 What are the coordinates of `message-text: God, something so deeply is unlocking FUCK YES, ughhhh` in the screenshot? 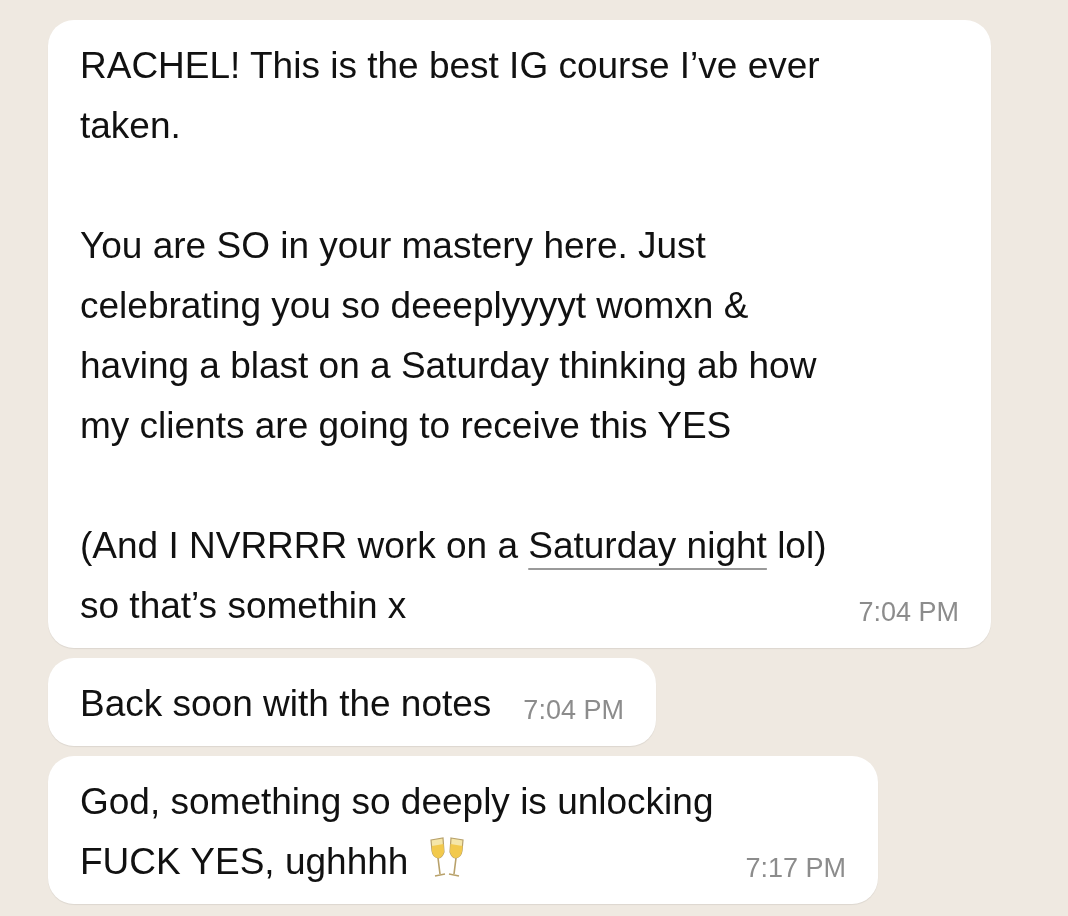 It's located at (397, 832).